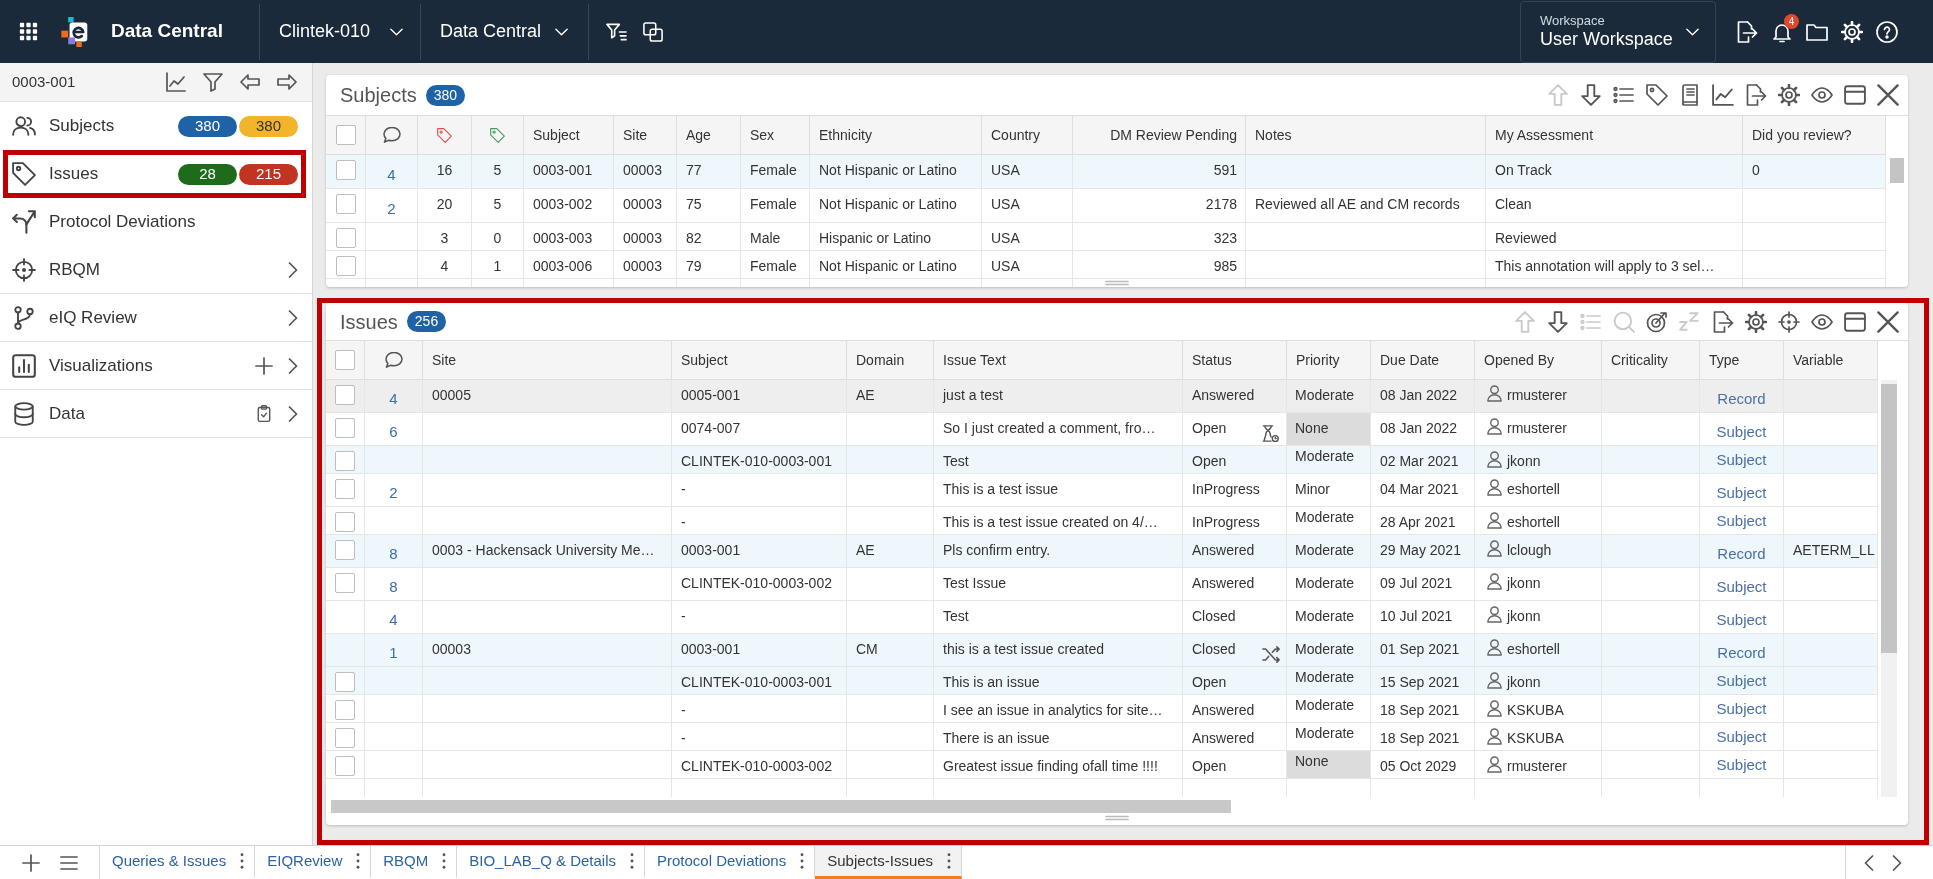  What do you see at coordinates (653, 31) in the screenshot?
I see `copy-icon` at bounding box center [653, 31].